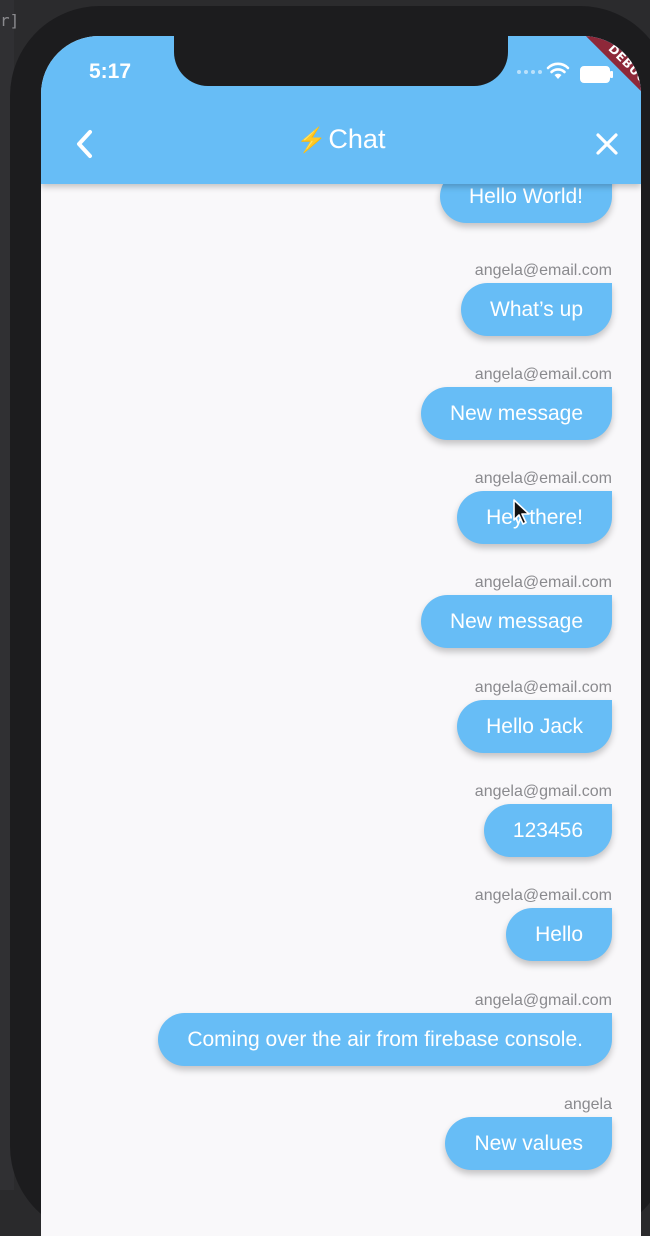  What do you see at coordinates (528, 1143) in the screenshot?
I see `message-bubble: New values` at bounding box center [528, 1143].